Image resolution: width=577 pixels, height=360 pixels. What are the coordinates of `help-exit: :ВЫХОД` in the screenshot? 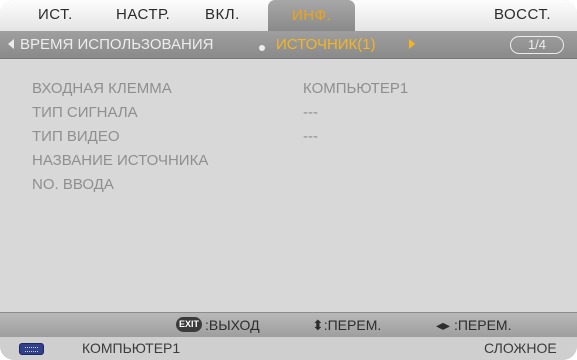 It's located at (232, 325).